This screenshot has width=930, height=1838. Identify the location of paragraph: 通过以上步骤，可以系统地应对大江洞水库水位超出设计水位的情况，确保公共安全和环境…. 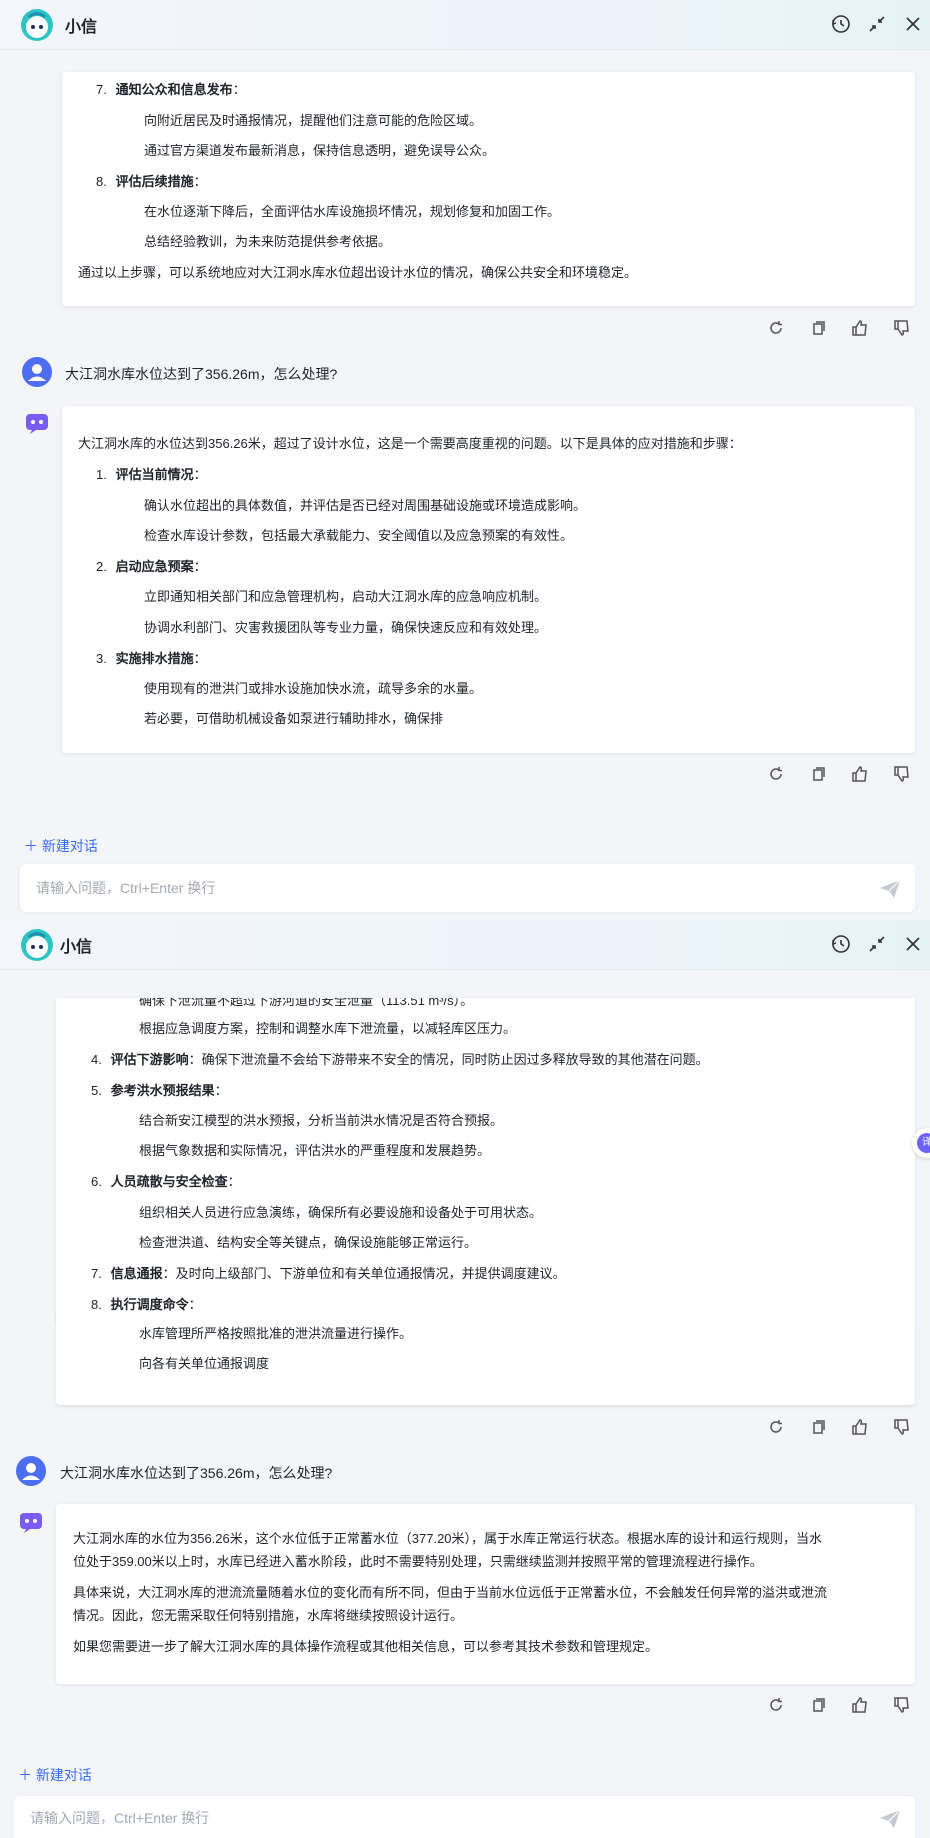
(358, 272).